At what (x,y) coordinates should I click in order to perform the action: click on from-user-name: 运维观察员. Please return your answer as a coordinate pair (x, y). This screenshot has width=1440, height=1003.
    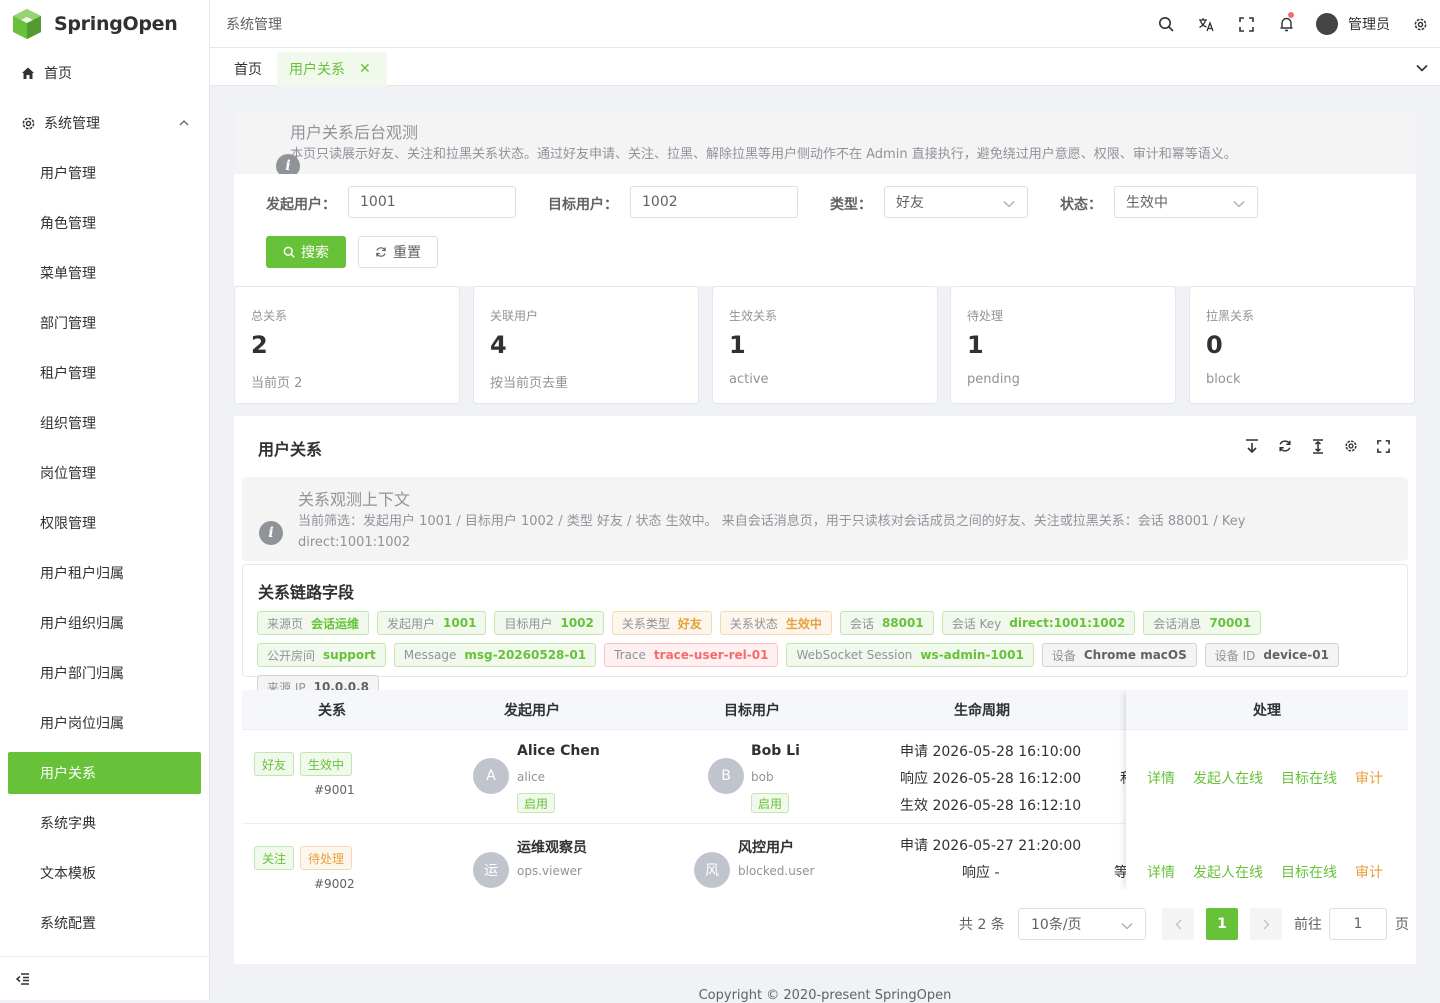
    Looking at the image, I should click on (552, 847).